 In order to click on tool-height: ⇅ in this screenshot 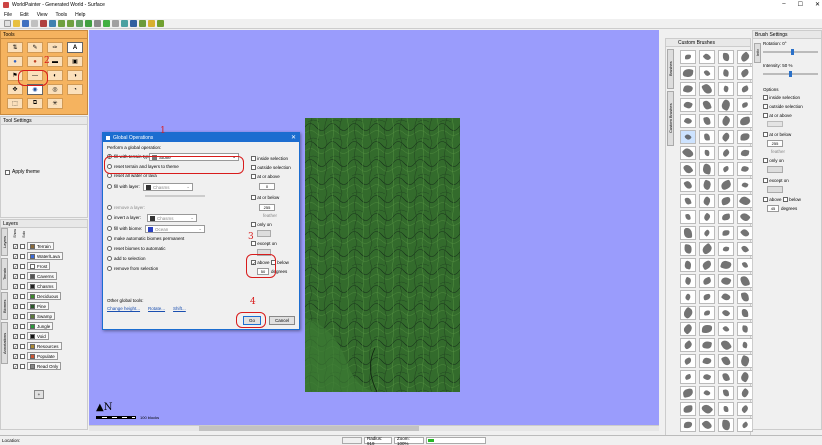, I will do `click(15, 47)`.